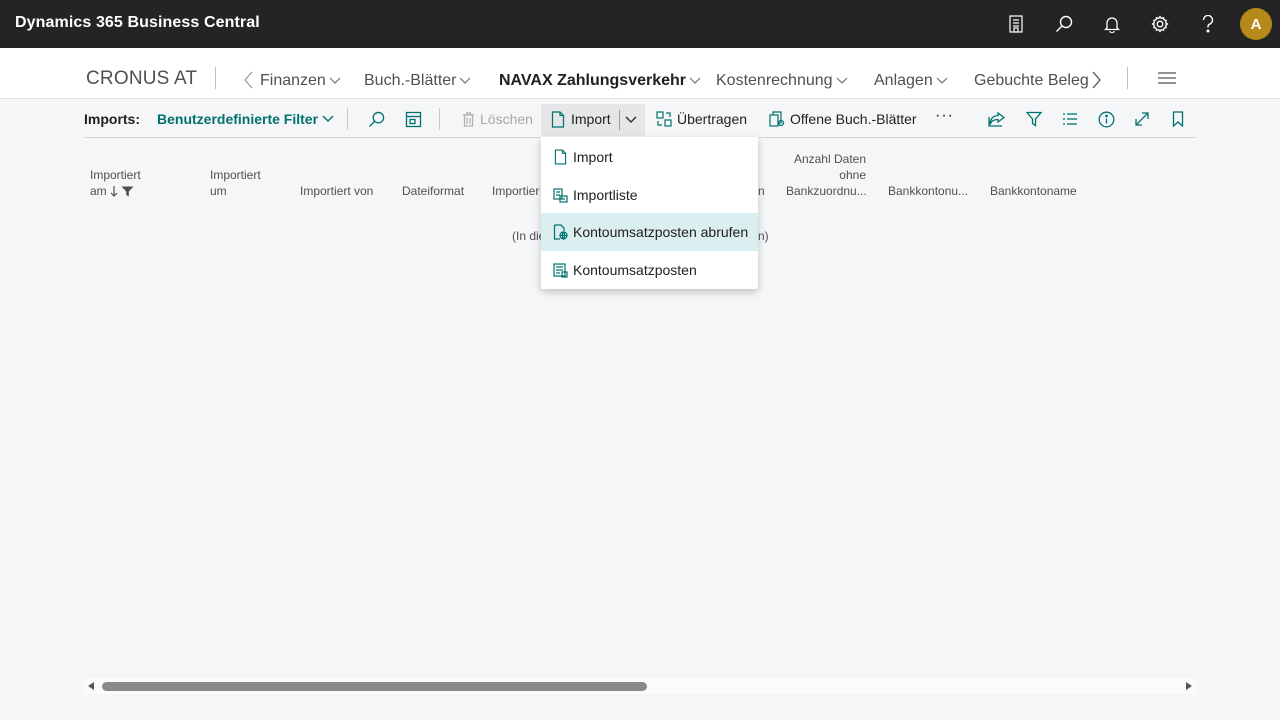 This screenshot has height=720, width=1280. I want to click on web-fetch-icon, so click(557, 232).